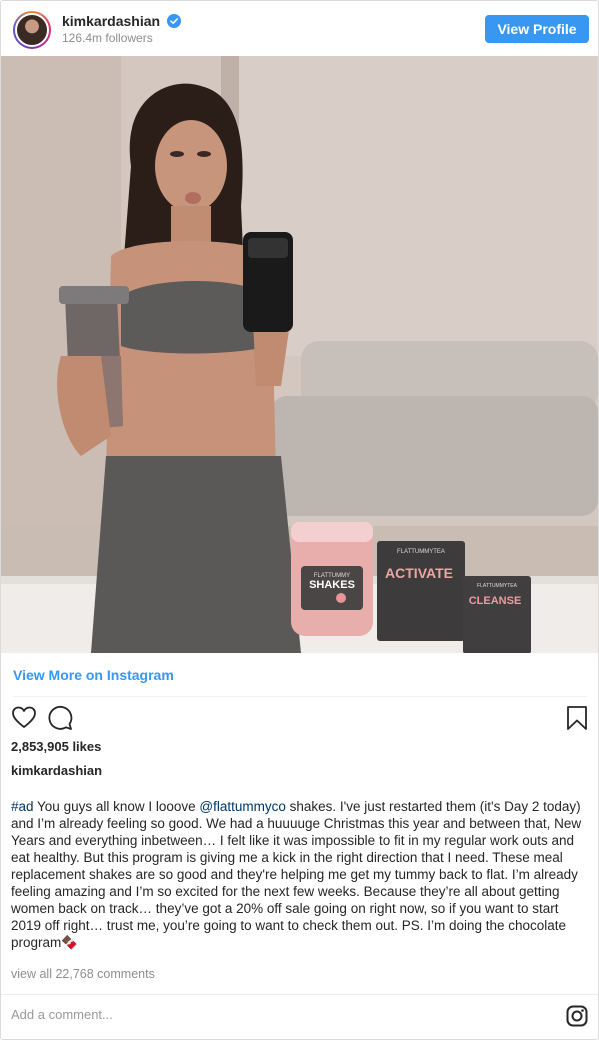 This screenshot has height=1049, width=599. What do you see at coordinates (419, 573) in the screenshot?
I see `activate-label: ACTIVATE` at bounding box center [419, 573].